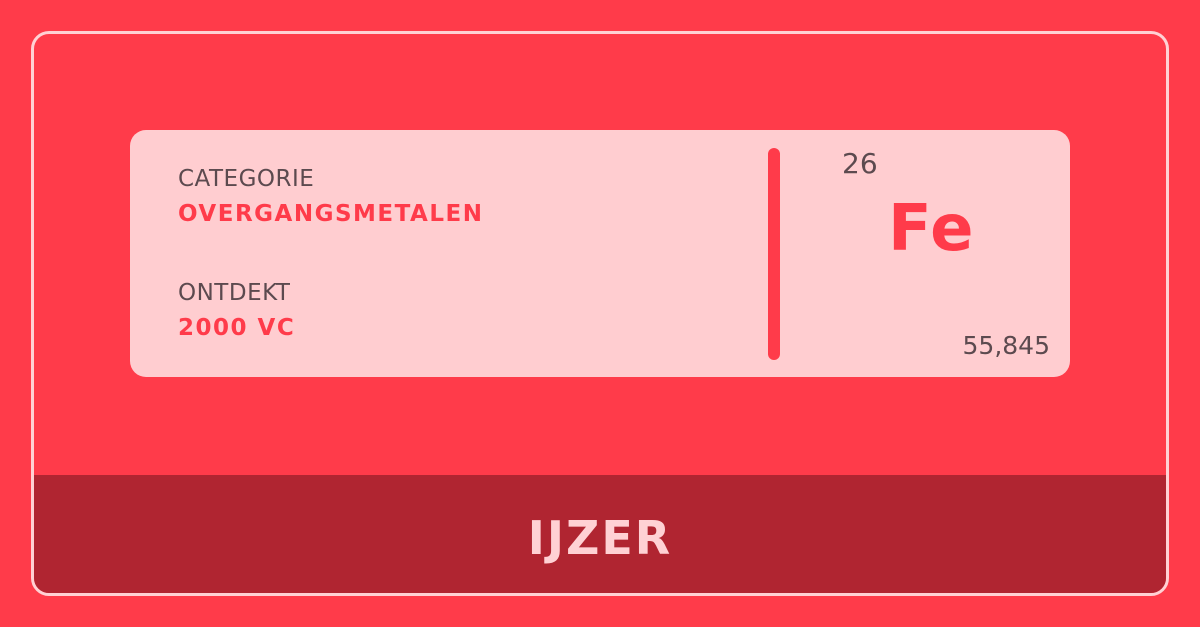  Describe the element at coordinates (237, 328) in the screenshot. I see `discovered-value: 2000 VC` at that location.